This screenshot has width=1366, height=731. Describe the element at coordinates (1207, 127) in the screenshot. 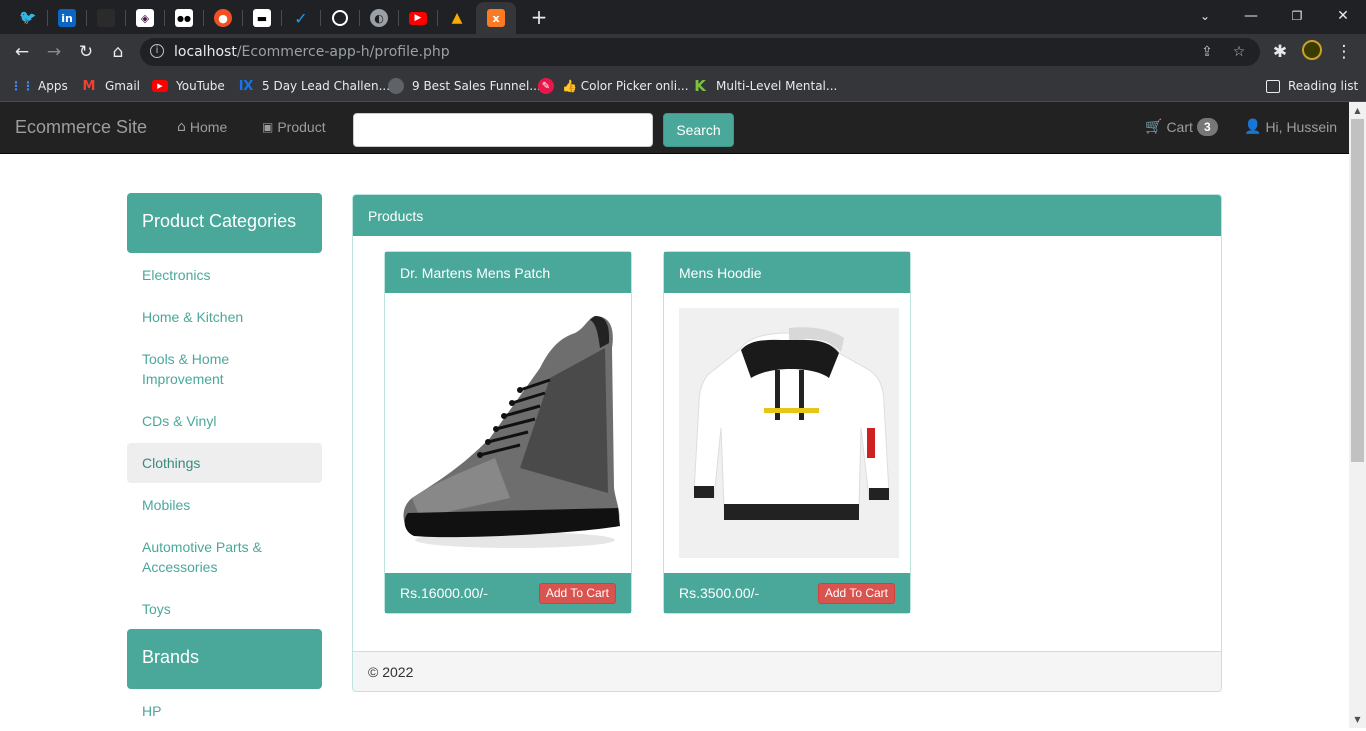

I see `cart-count-badge: 3` at that location.